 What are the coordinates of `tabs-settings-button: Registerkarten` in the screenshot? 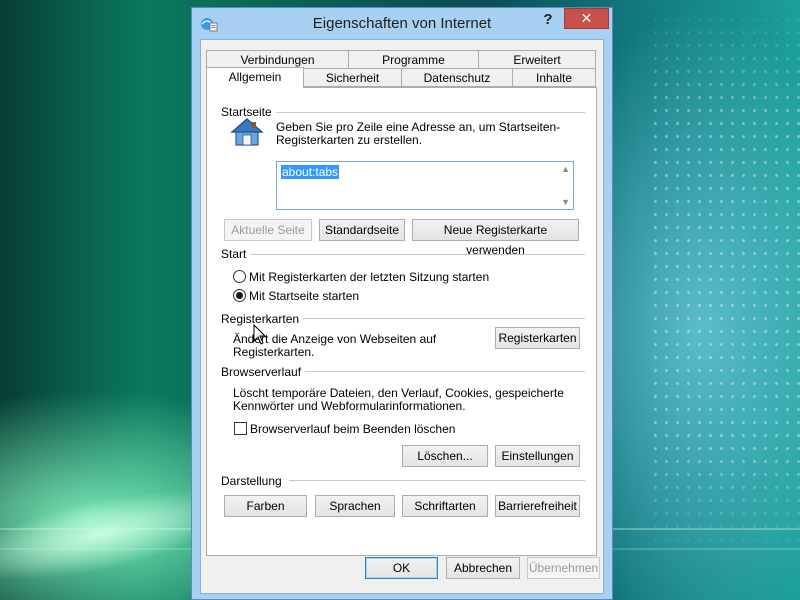 It's located at (537, 338).